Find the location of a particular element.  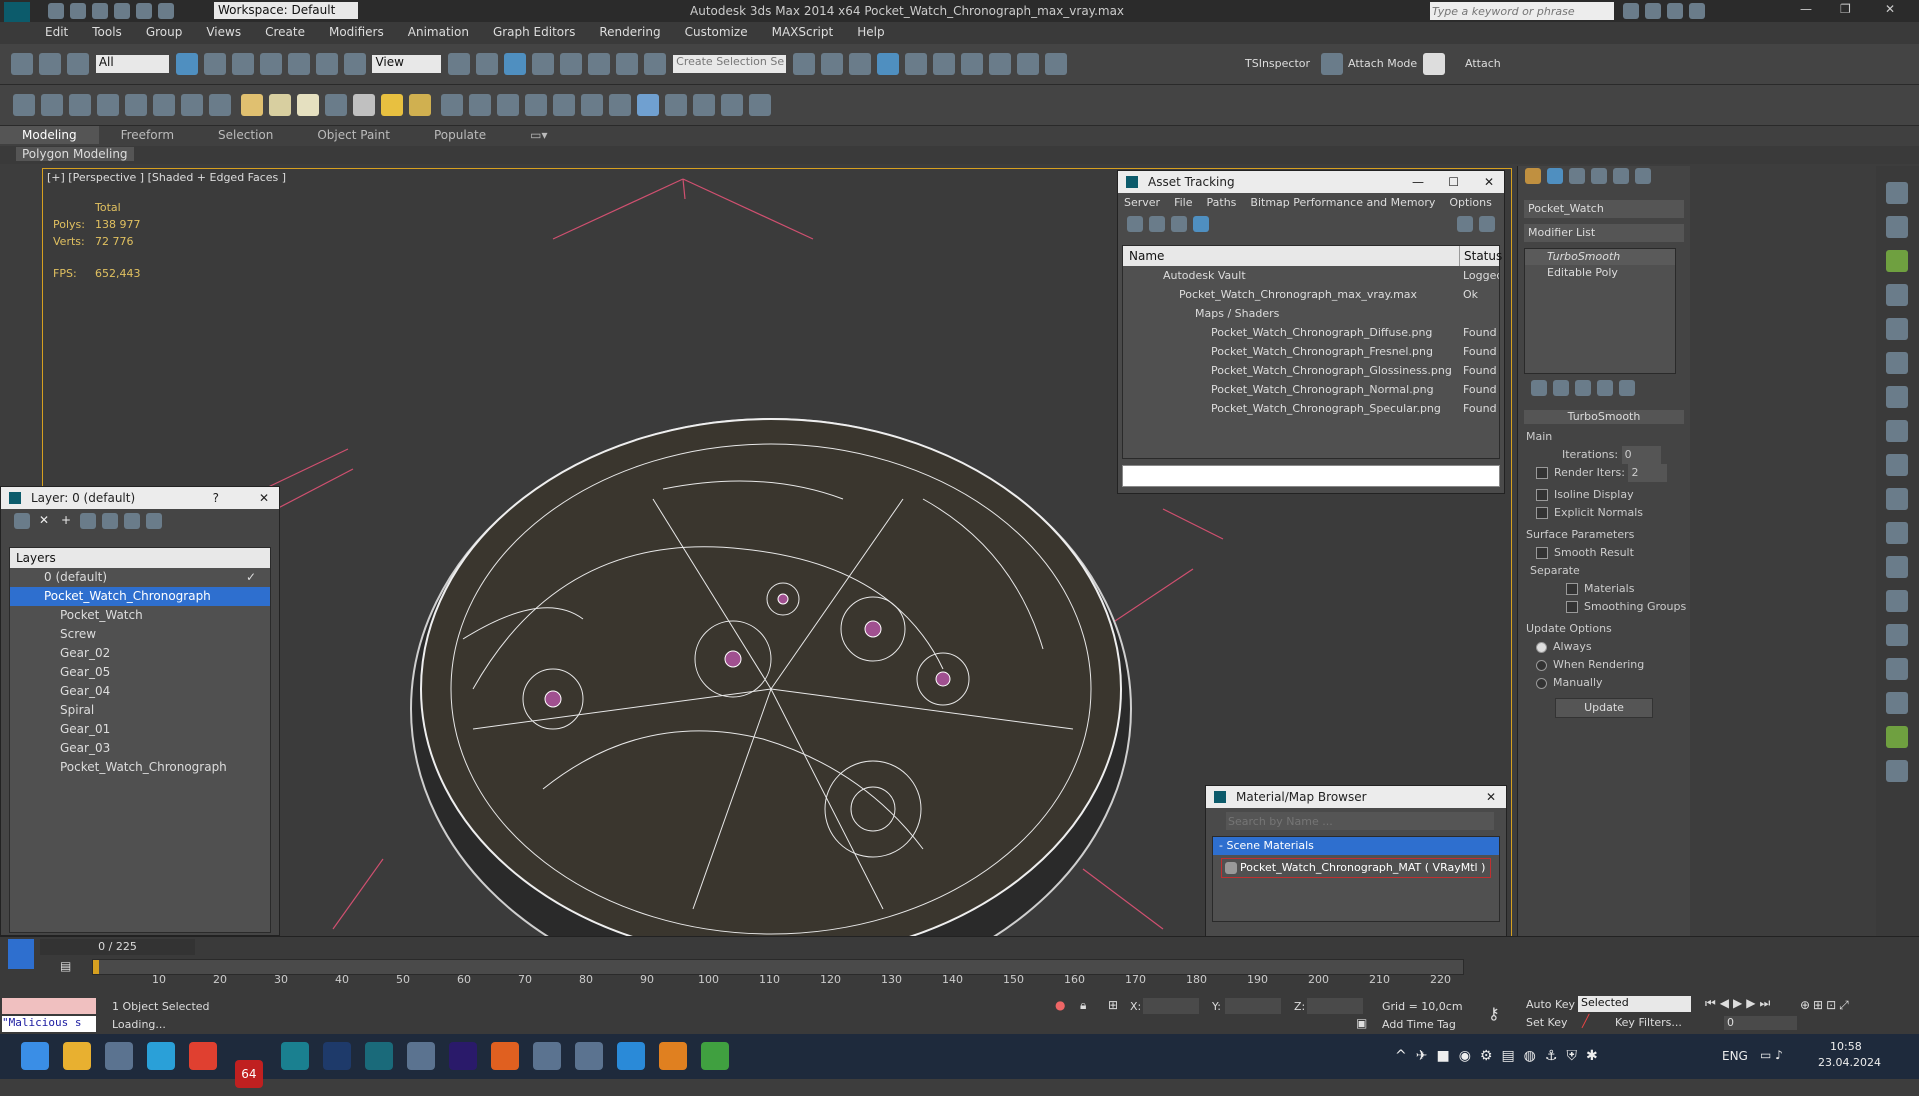

displacement-icon is located at coordinates (507, 105).